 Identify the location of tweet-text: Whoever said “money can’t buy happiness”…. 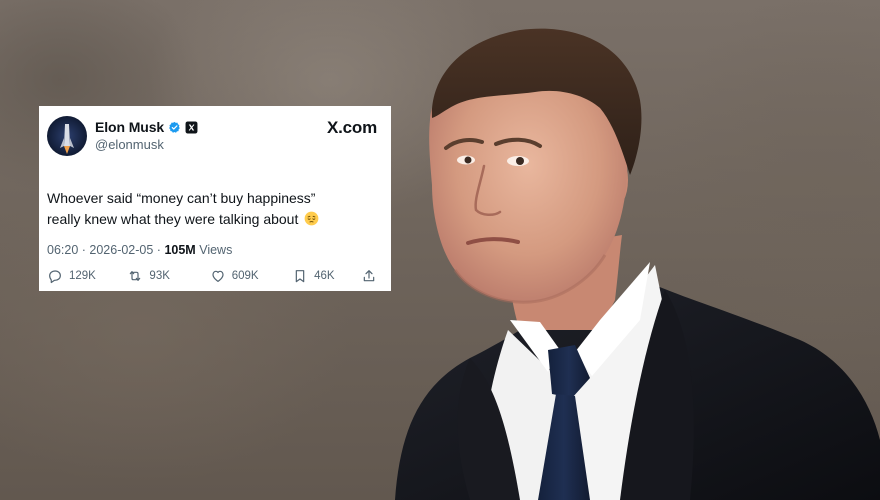
(207, 209).